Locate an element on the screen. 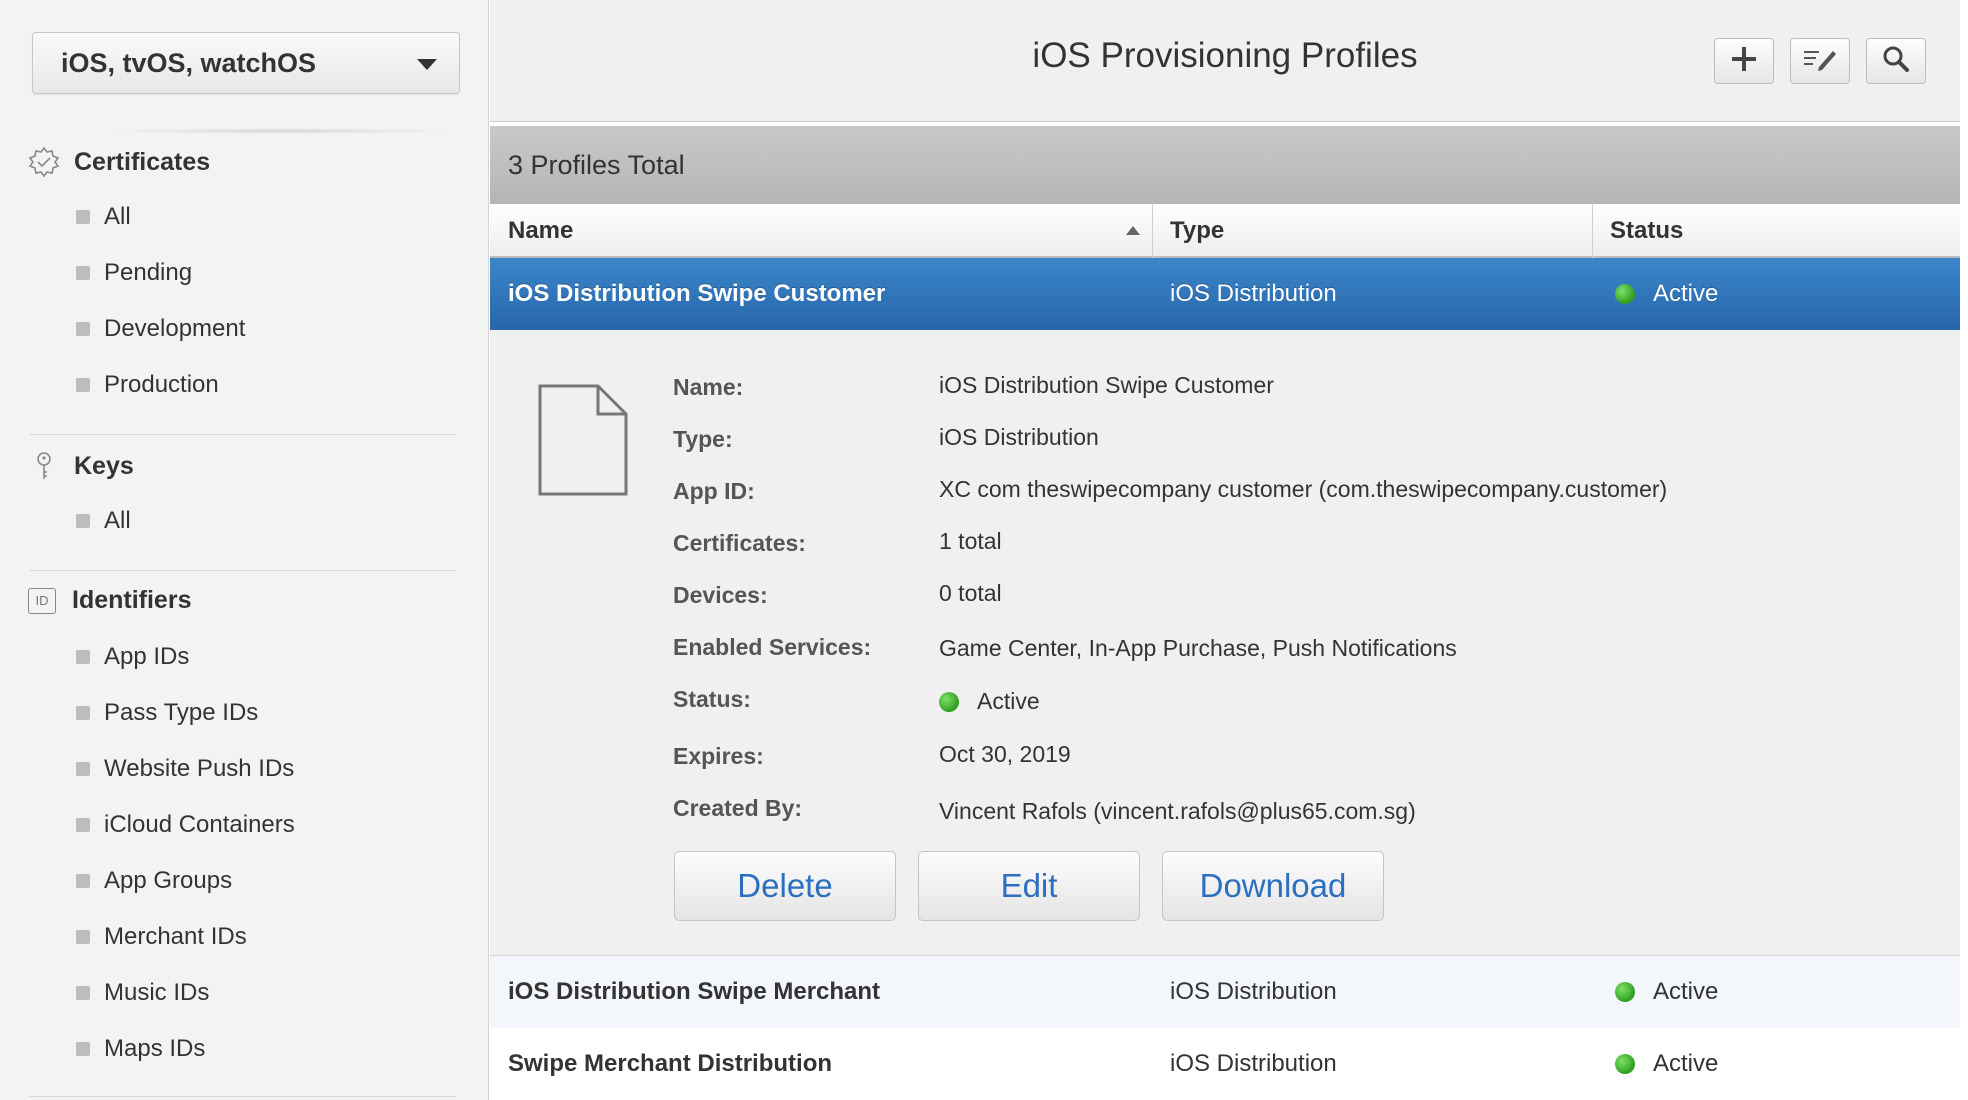 This screenshot has height=1100, width=1968. sidebar-item-label: Music IDs is located at coordinates (157, 992).